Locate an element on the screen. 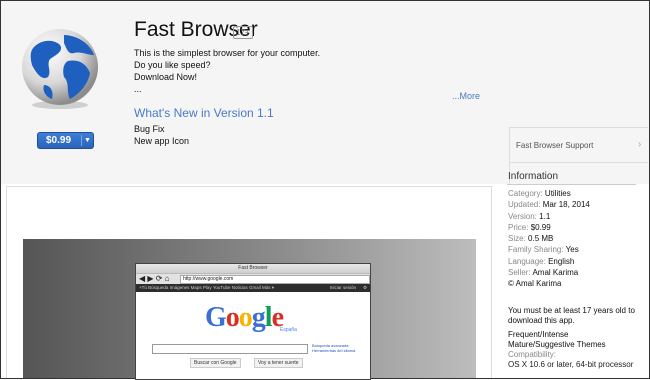  release-note: New app Icon is located at coordinates (162, 141).